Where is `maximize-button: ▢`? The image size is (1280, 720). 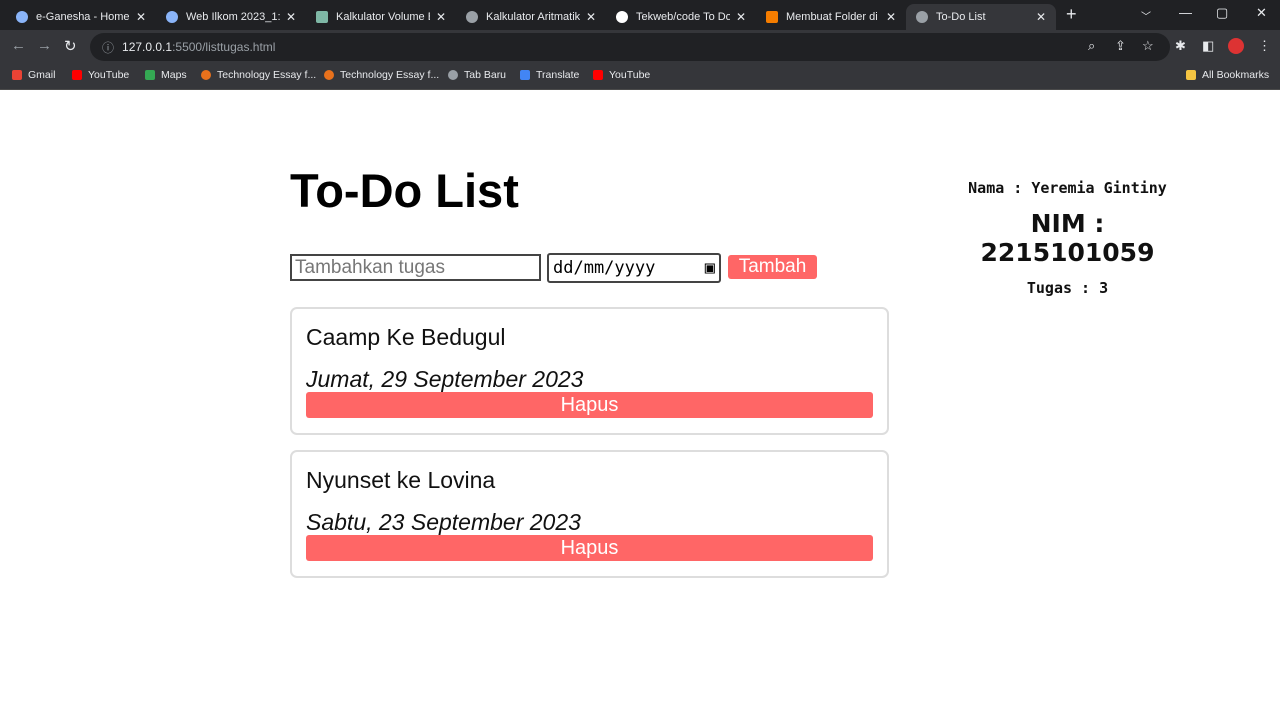
maximize-button: ▢ is located at coordinates (1222, 13).